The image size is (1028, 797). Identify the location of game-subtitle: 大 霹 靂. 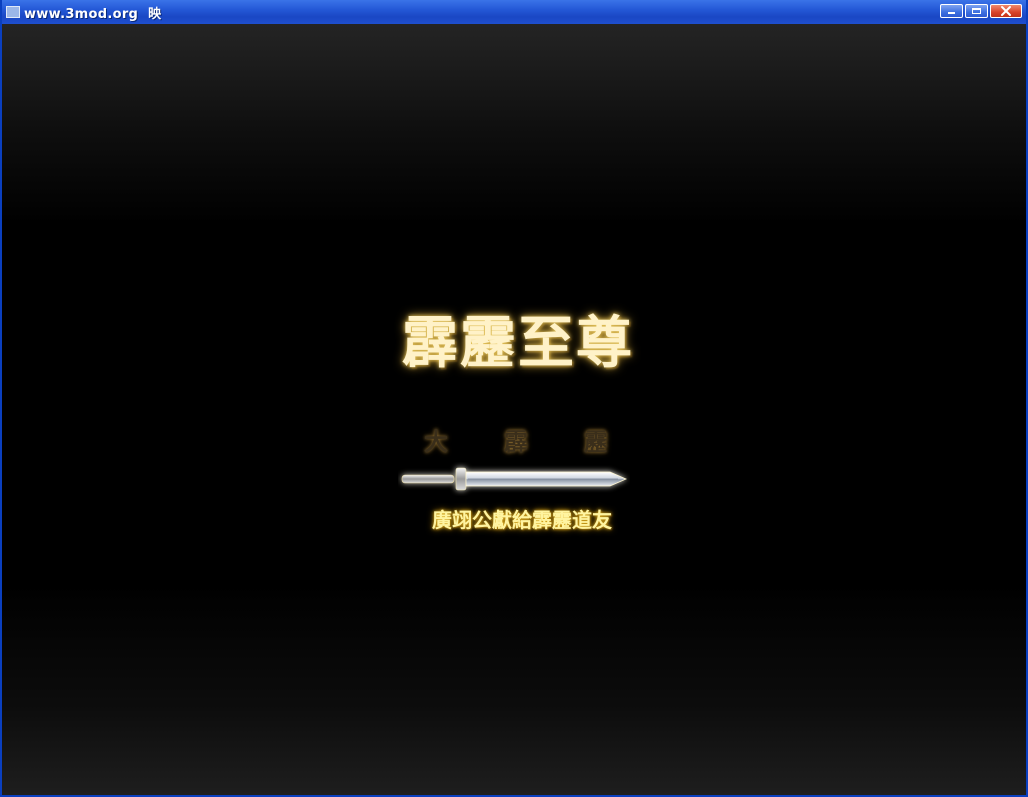
(516, 439).